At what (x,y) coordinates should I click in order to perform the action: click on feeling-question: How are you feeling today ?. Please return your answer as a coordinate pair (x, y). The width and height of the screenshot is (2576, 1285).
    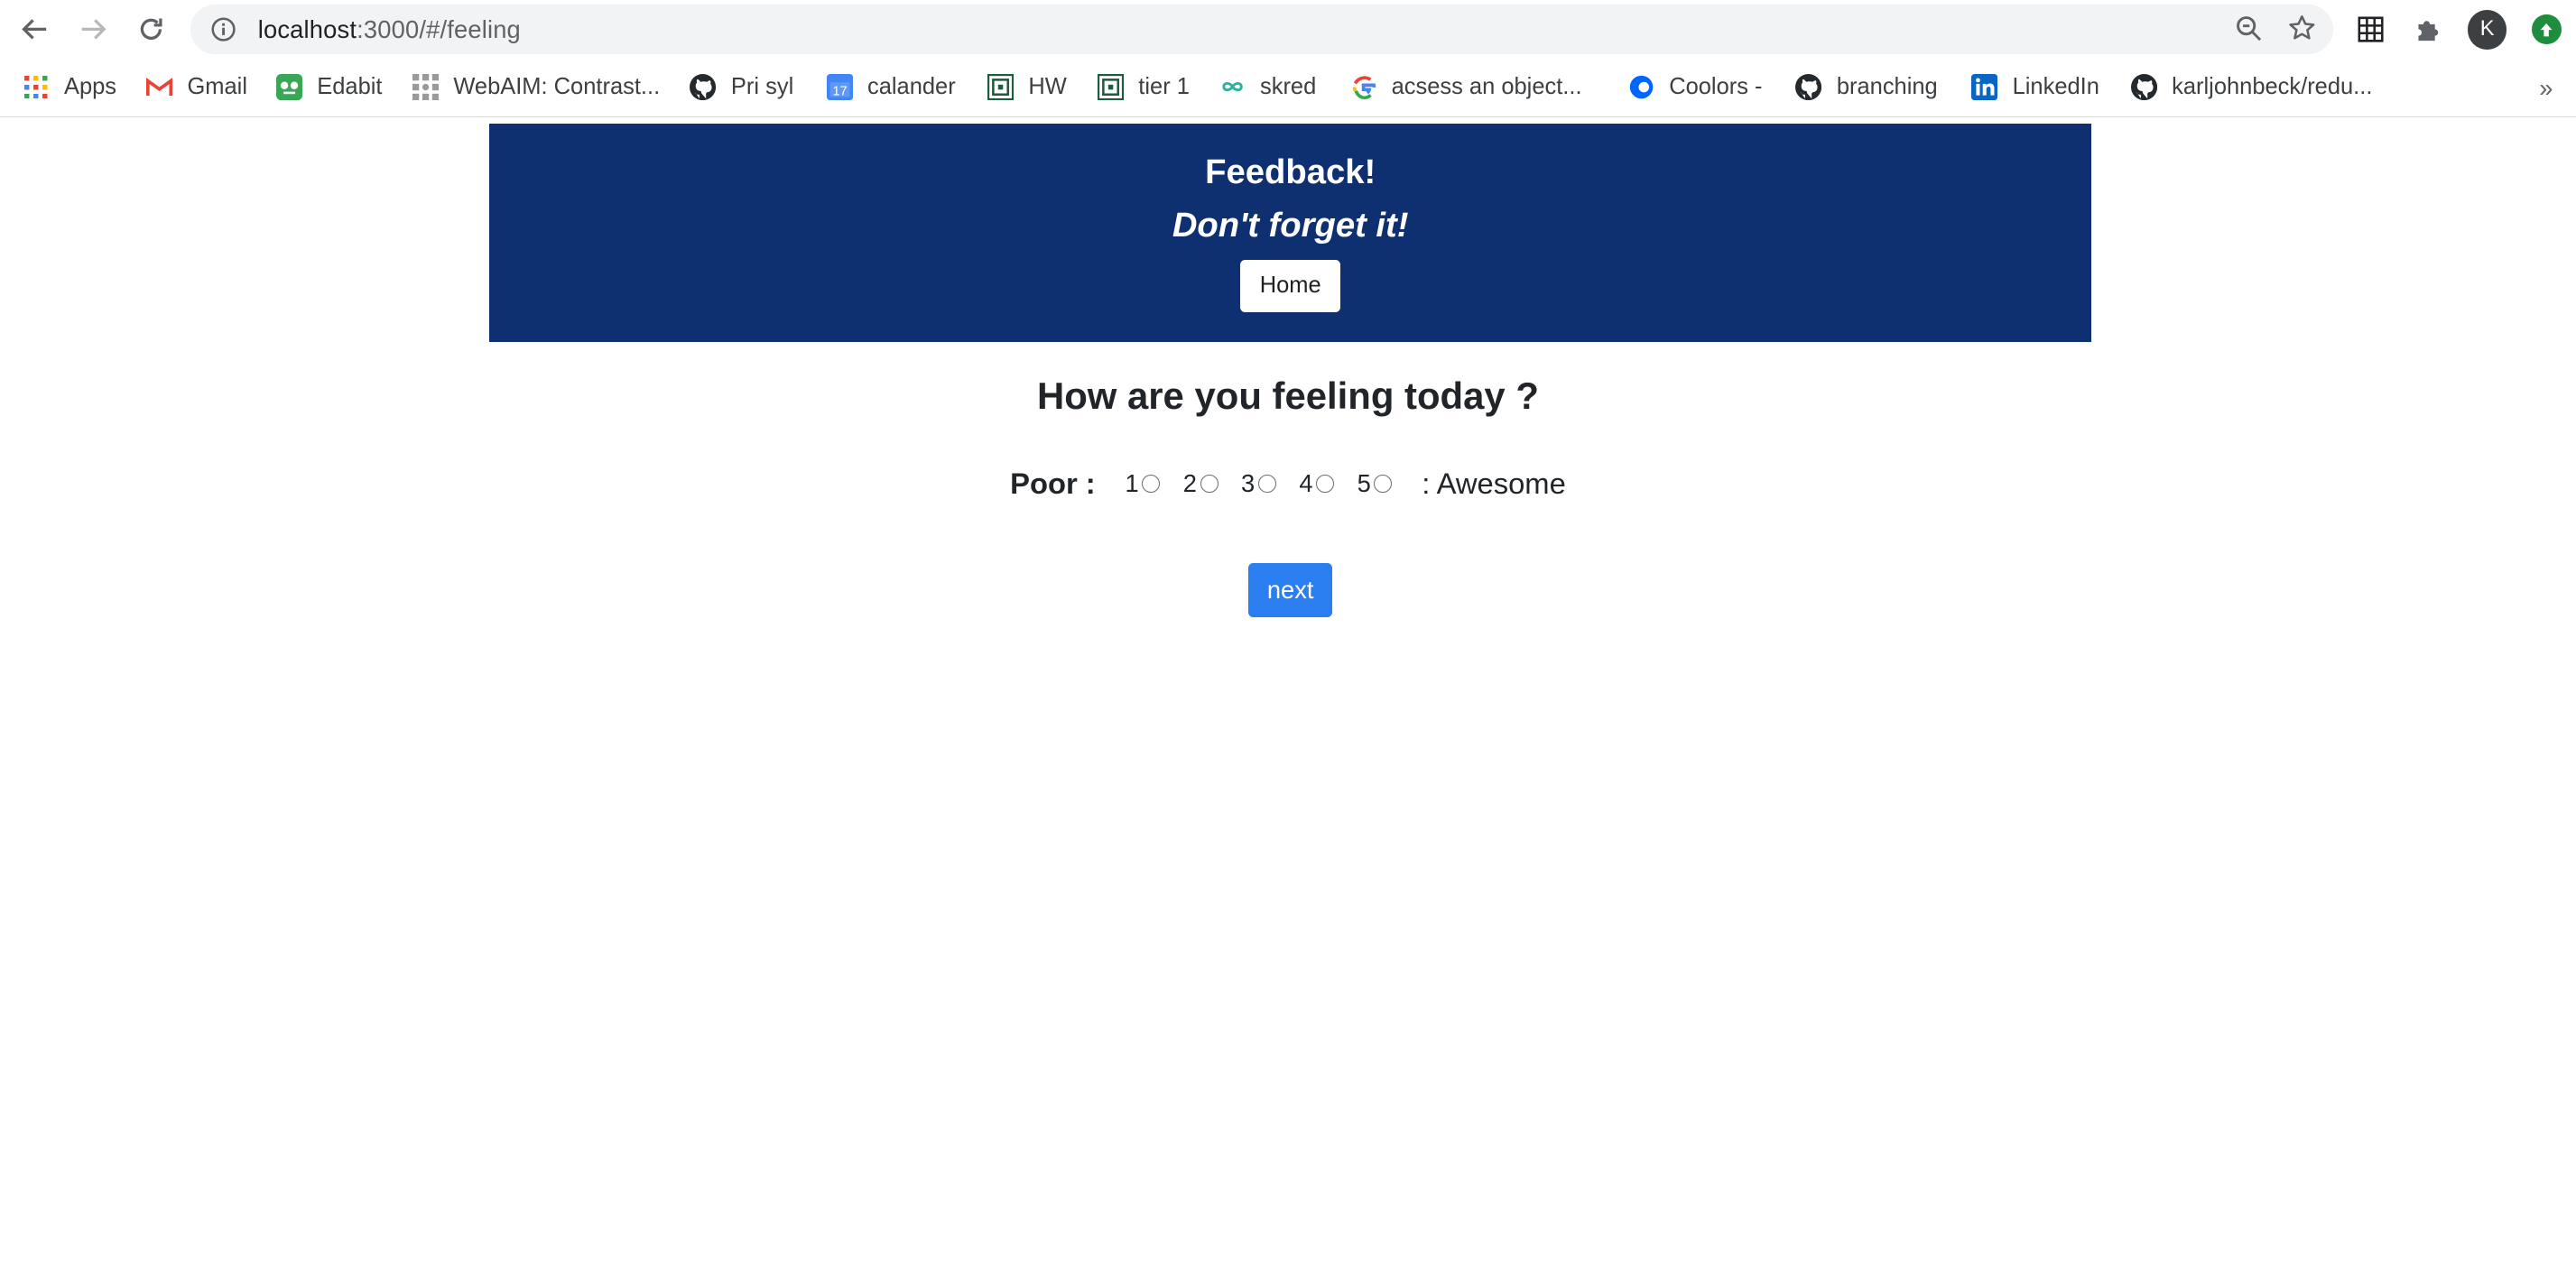
    Looking at the image, I should click on (1288, 395).